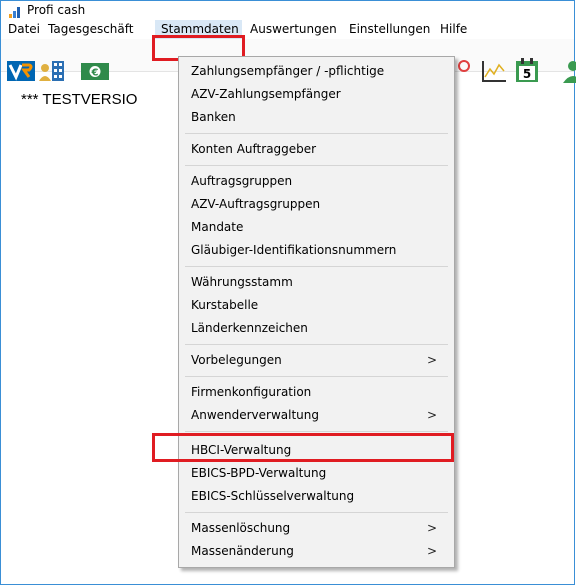 This screenshot has width=576, height=586. Describe the element at coordinates (316, 282) in the screenshot. I see `menu-item-waehrungsstamm: Währungsstamm` at that location.